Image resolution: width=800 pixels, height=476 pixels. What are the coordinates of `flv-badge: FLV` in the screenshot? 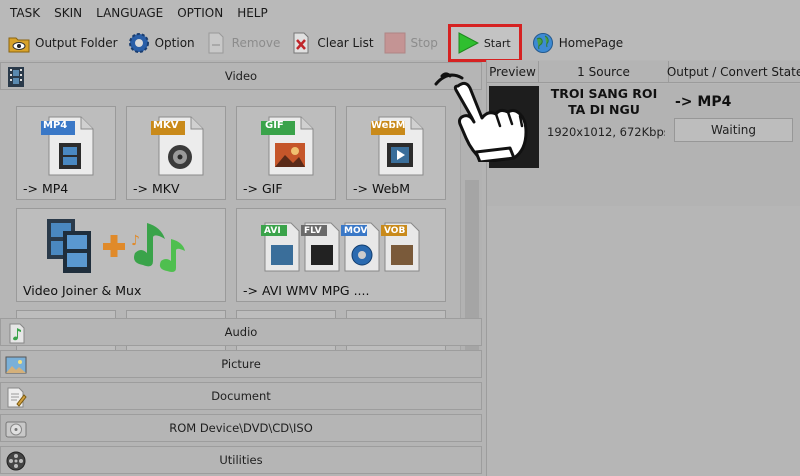 It's located at (313, 231).